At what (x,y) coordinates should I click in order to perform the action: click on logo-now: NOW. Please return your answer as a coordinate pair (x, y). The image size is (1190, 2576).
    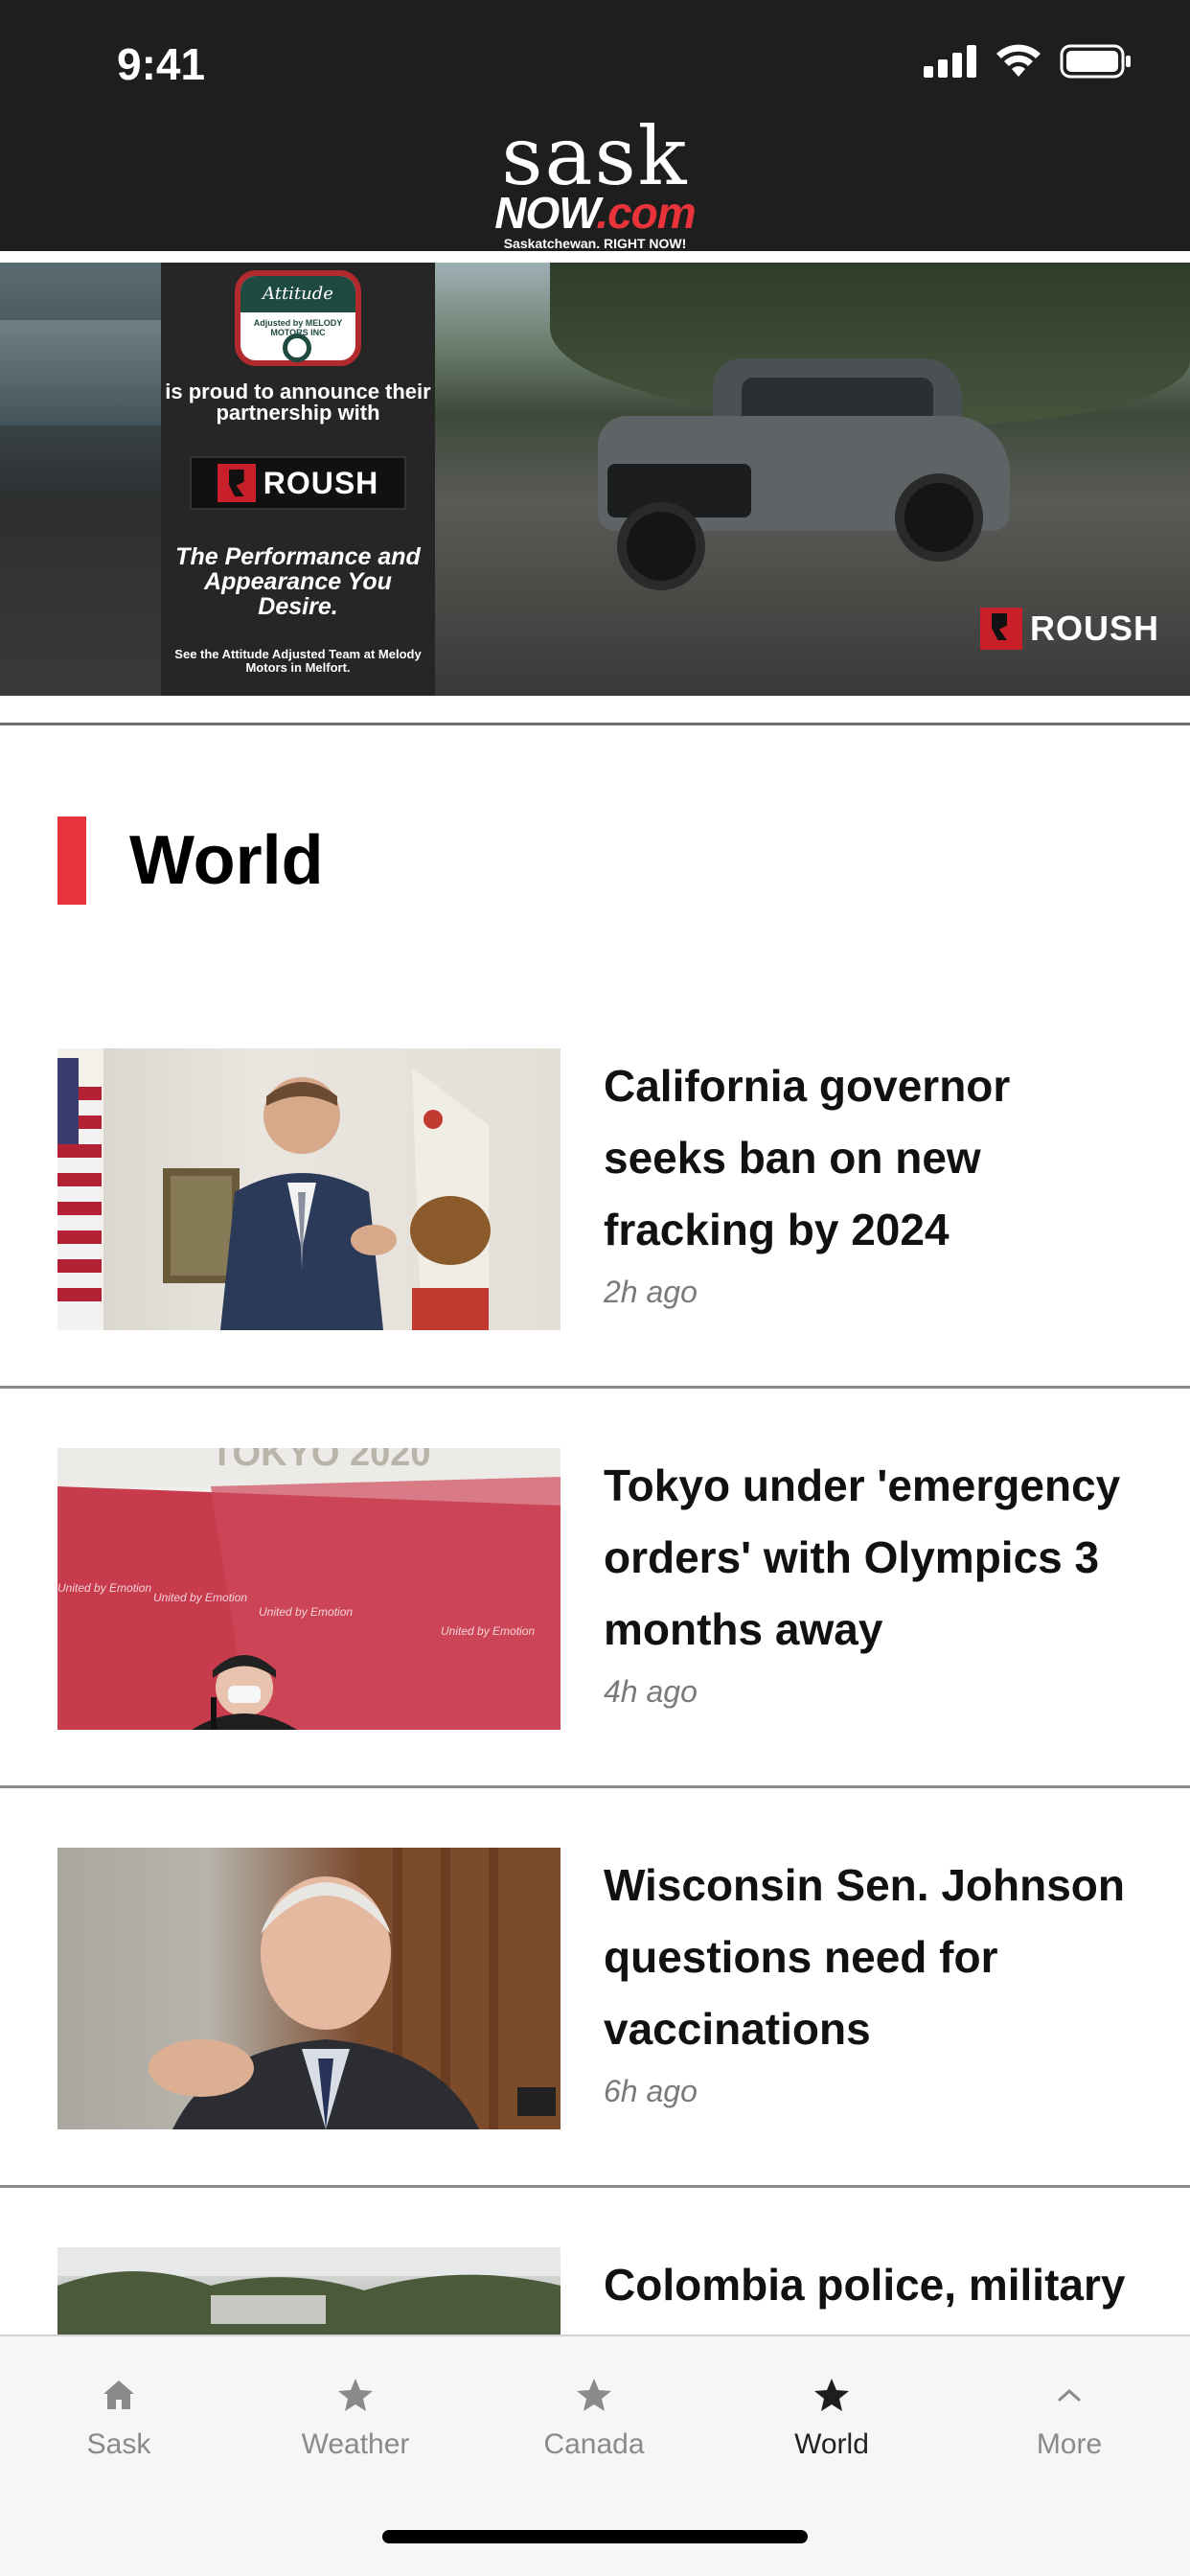
    Looking at the image, I should click on (545, 213).